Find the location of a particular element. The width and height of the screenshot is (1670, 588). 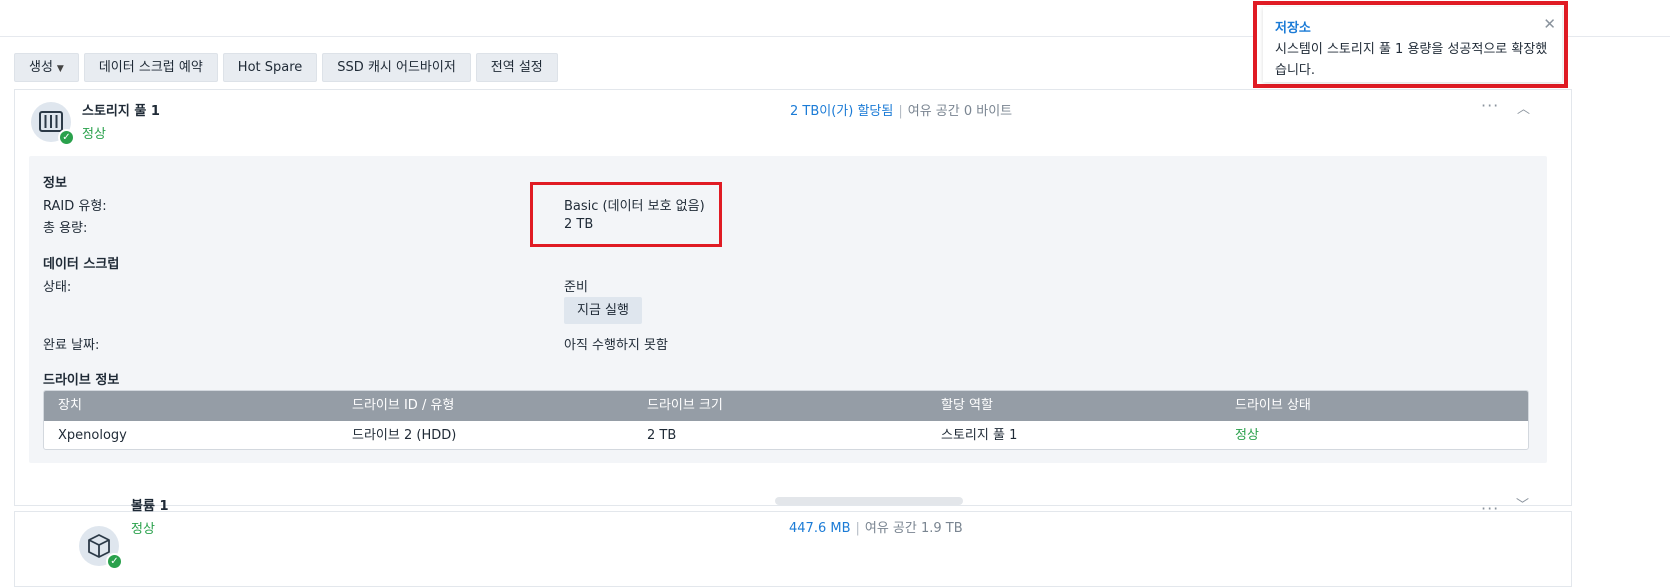

volume-status: 정상 is located at coordinates (143, 529).